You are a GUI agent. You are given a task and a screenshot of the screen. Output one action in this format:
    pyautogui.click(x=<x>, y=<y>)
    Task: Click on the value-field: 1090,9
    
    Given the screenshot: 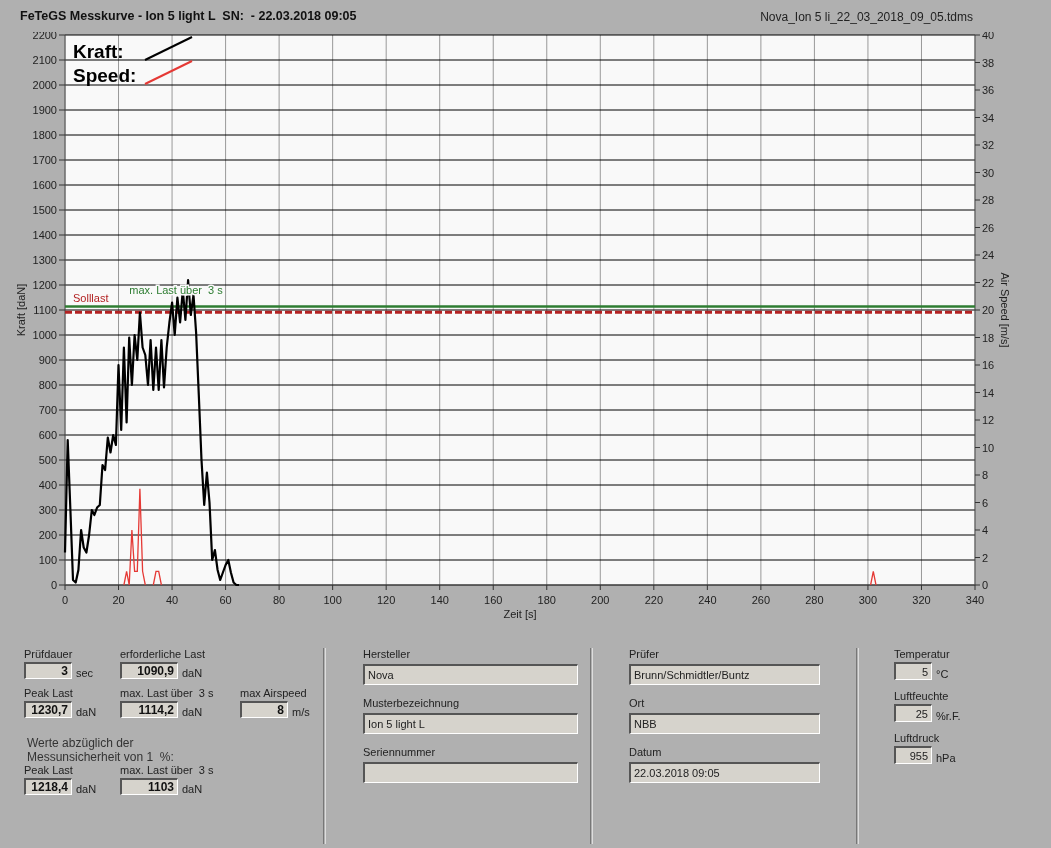 What is the action you would take?
    pyautogui.click(x=149, y=670)
    